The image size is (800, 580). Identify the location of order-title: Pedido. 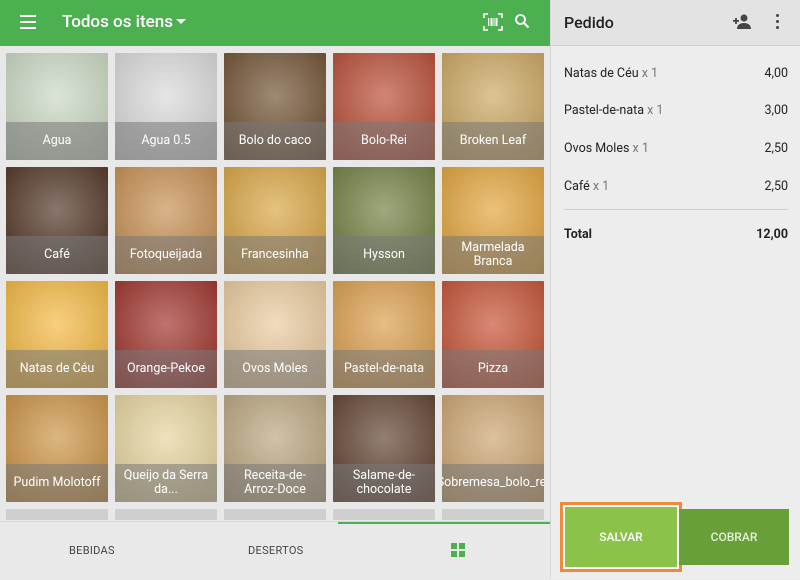
(589, 22).